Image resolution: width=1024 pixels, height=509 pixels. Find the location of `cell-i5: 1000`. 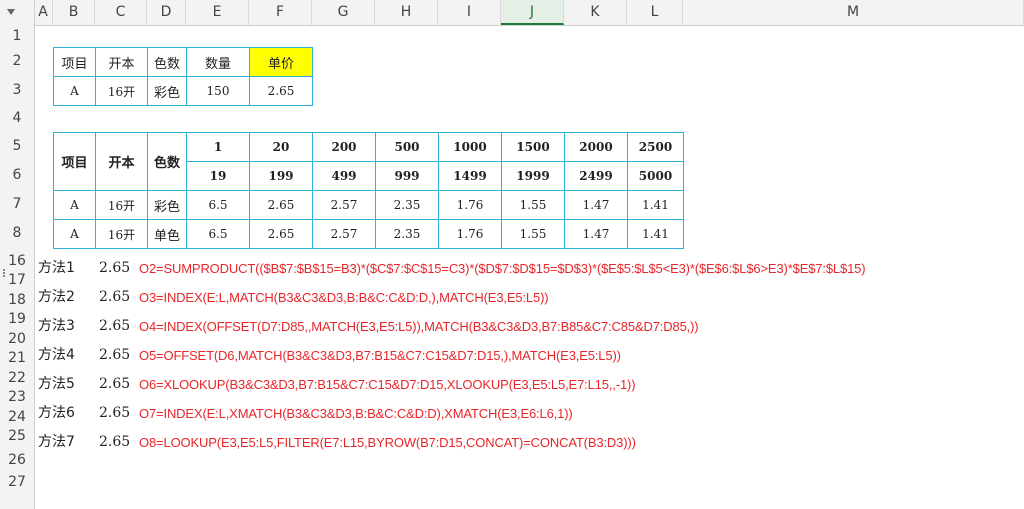

cell-i5: 1000 is located at coordinates (470, 147).